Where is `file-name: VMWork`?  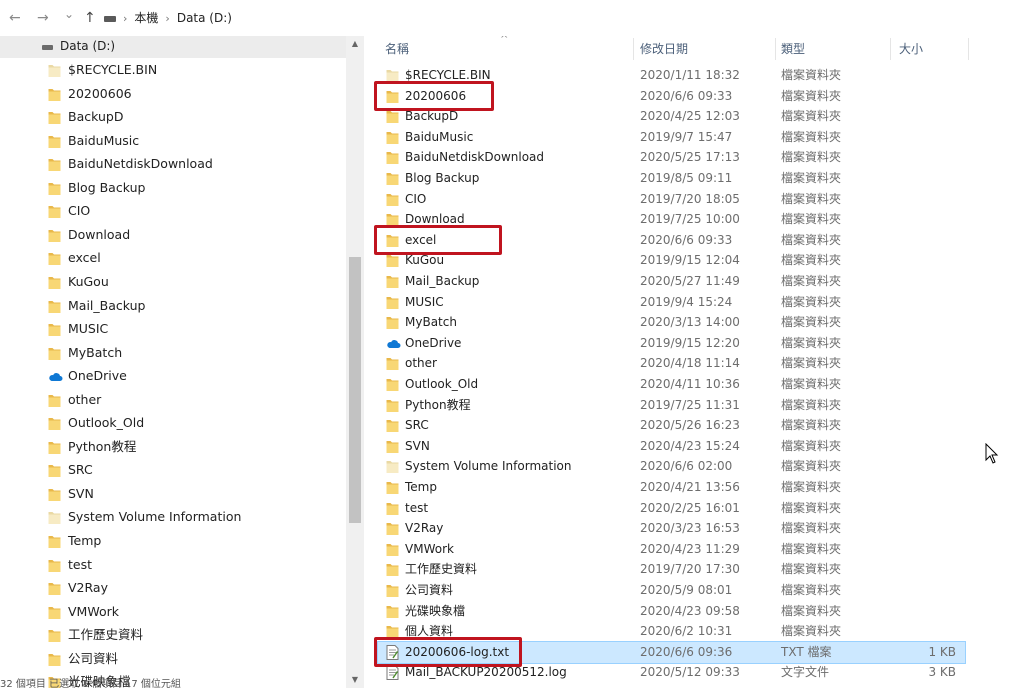
file-name: VMWork is located at coordinates (429, 548).